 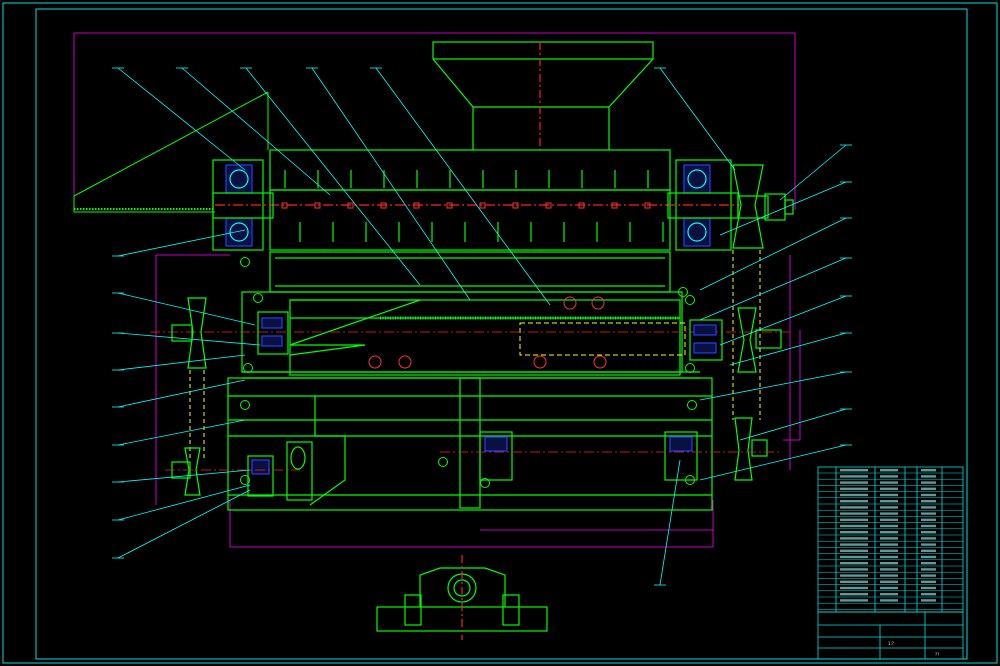 I want to click on feed-hopper, so click(x=543, y=95).